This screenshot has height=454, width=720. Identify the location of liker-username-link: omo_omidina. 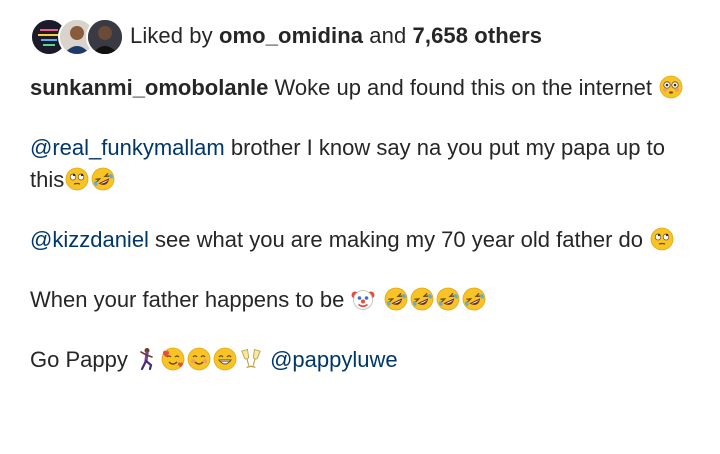
(291, 35).